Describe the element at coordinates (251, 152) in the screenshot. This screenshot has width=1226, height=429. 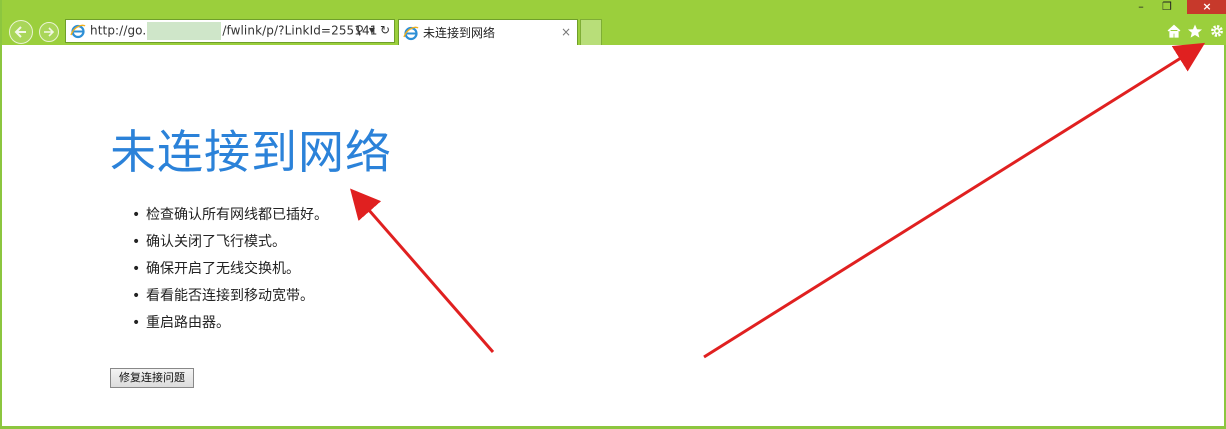
I see `page-title: 未连接到网络` at that location.